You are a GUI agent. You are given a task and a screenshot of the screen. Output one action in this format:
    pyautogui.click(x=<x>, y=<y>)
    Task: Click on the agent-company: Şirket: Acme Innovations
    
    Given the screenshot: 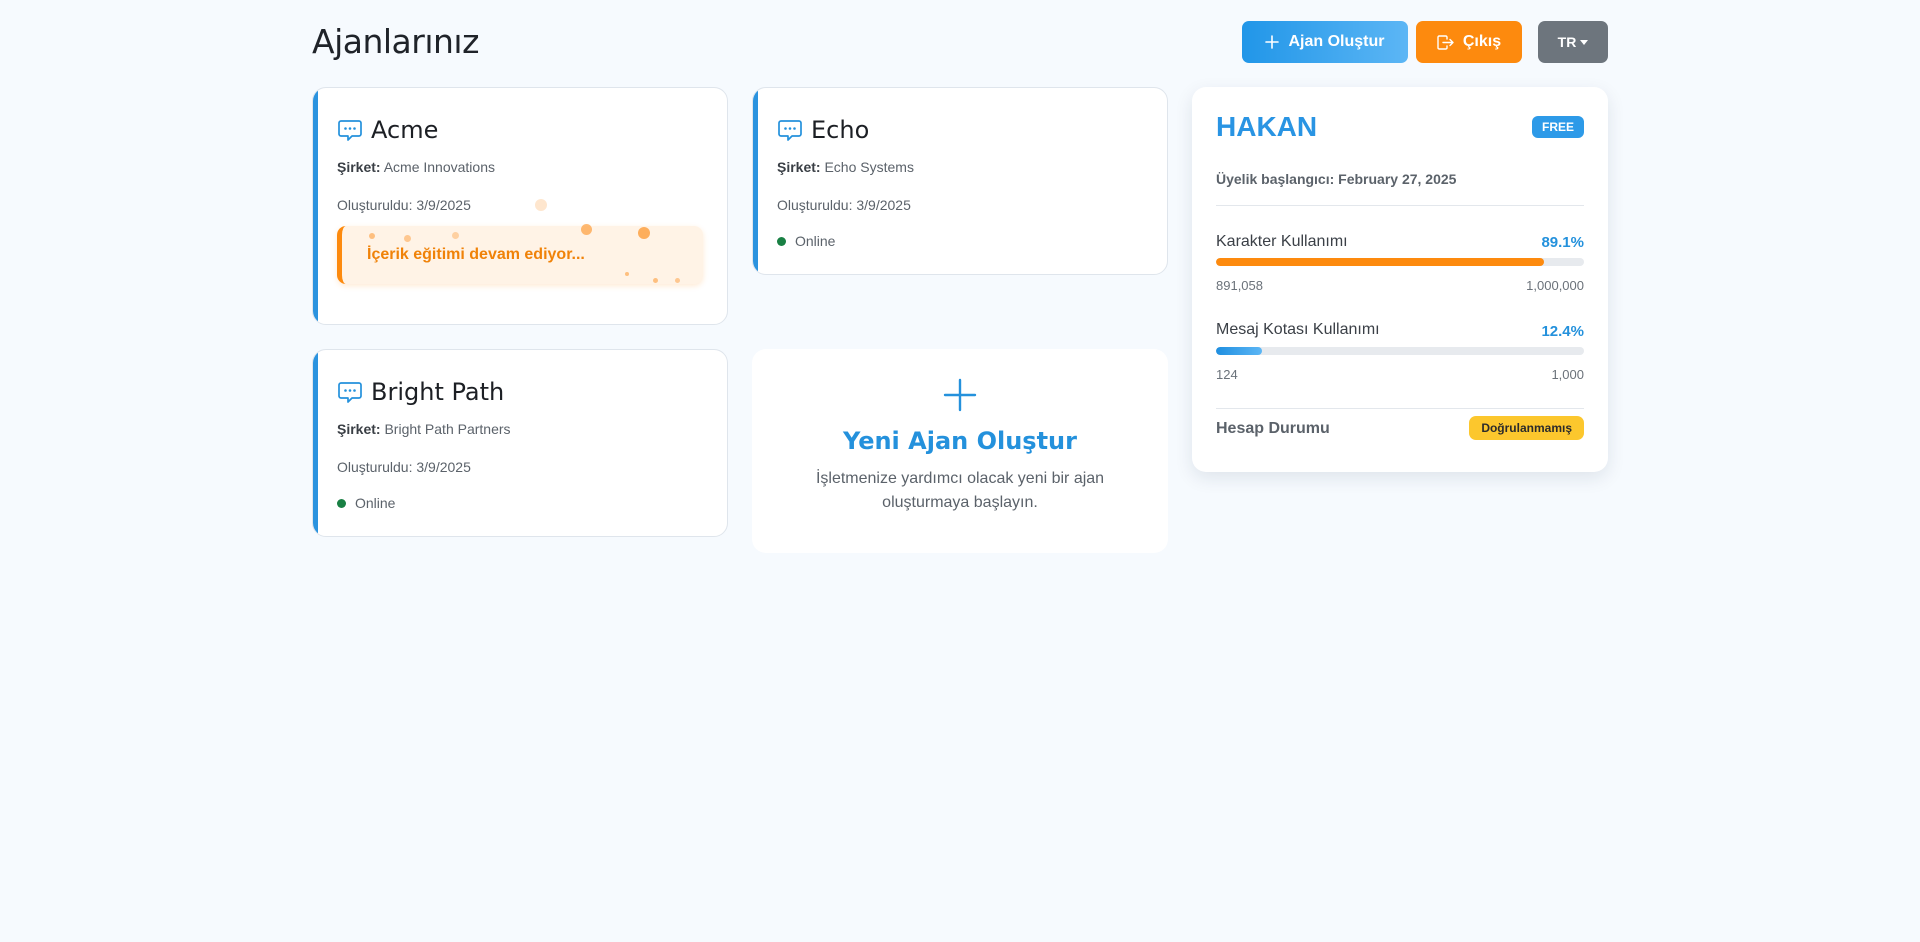 What is the action you would take?
    pyautogui.click(x=416, y=167)
    